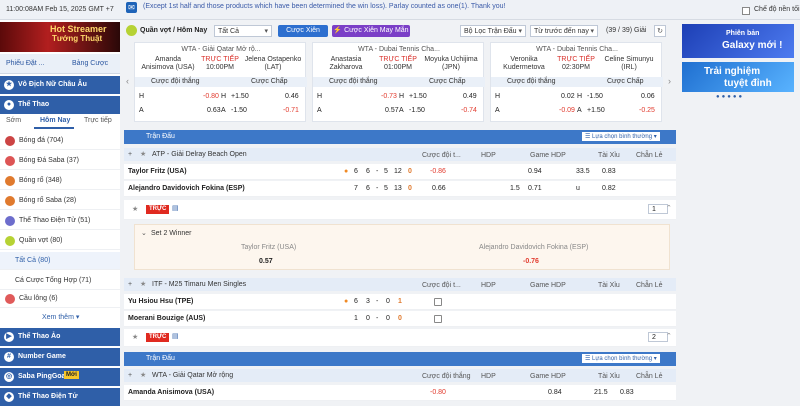 This screenshot has width=800, height=406. What do you see at coordinates (90, 63) in the screenshot?
I see `tab-bet-list: Bảng Cược` at bounding box center [90, 63].